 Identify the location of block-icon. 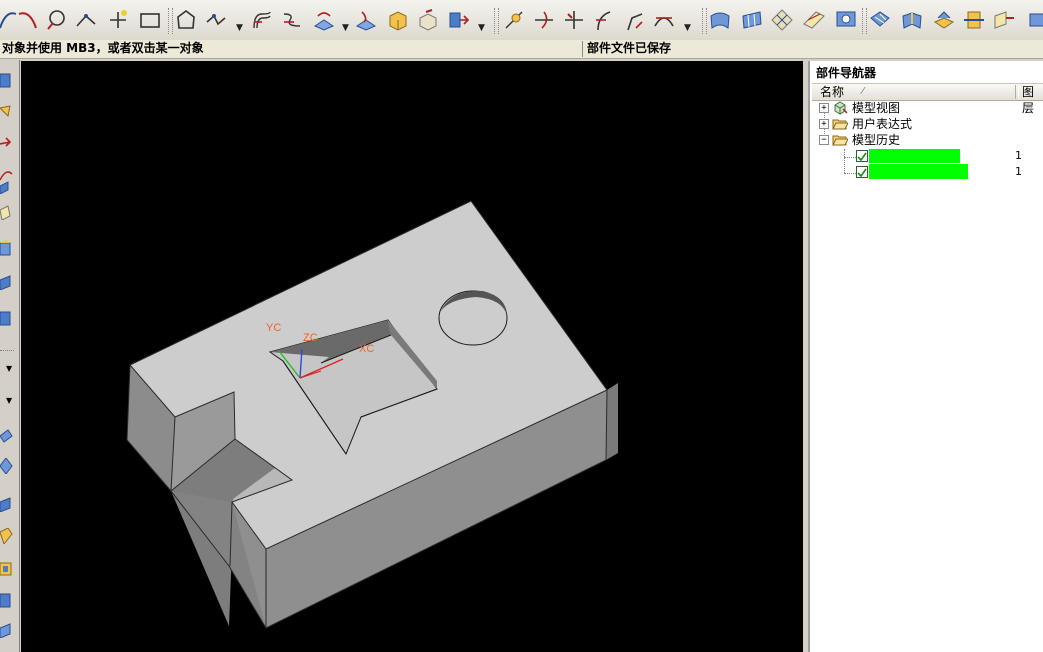
(7, 248).